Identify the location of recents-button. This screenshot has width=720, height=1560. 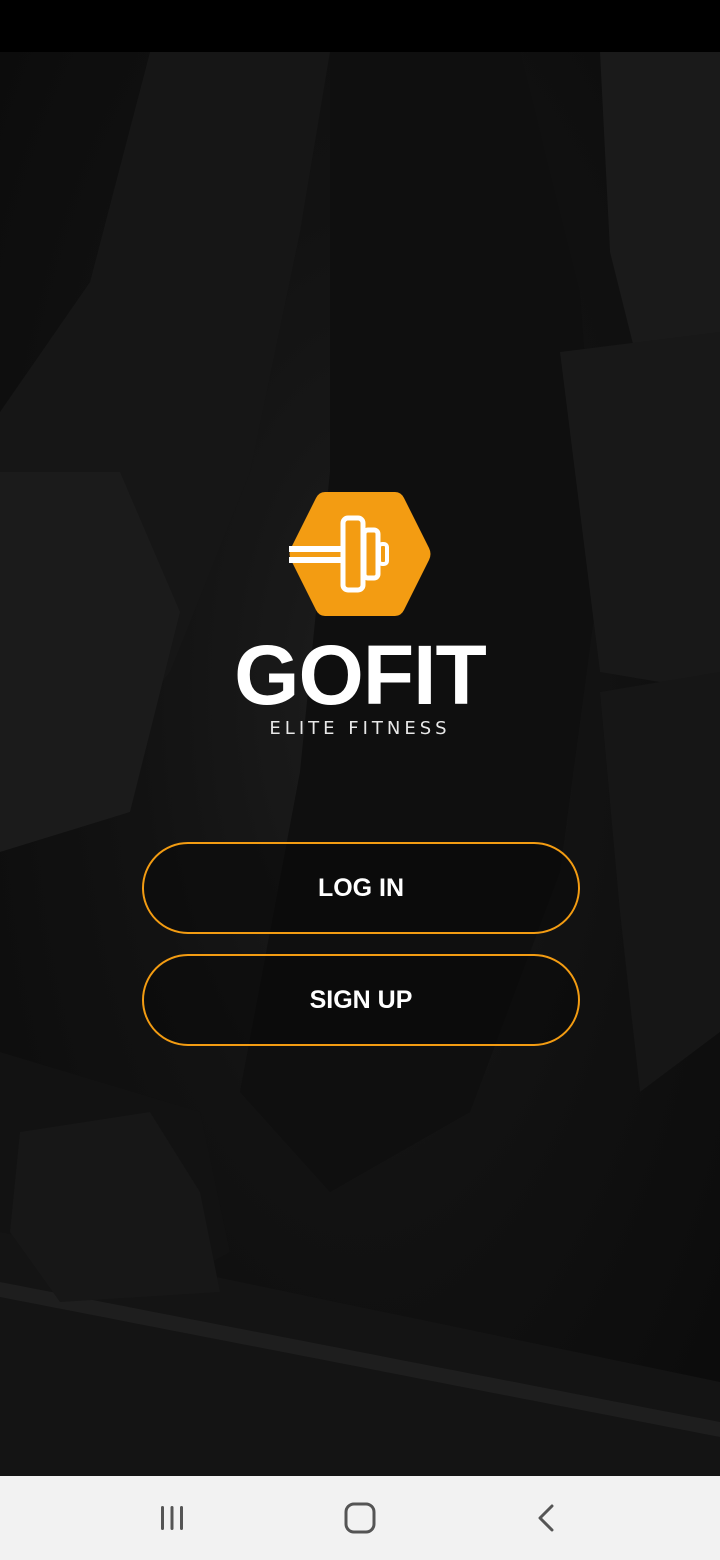
(172, 1518).